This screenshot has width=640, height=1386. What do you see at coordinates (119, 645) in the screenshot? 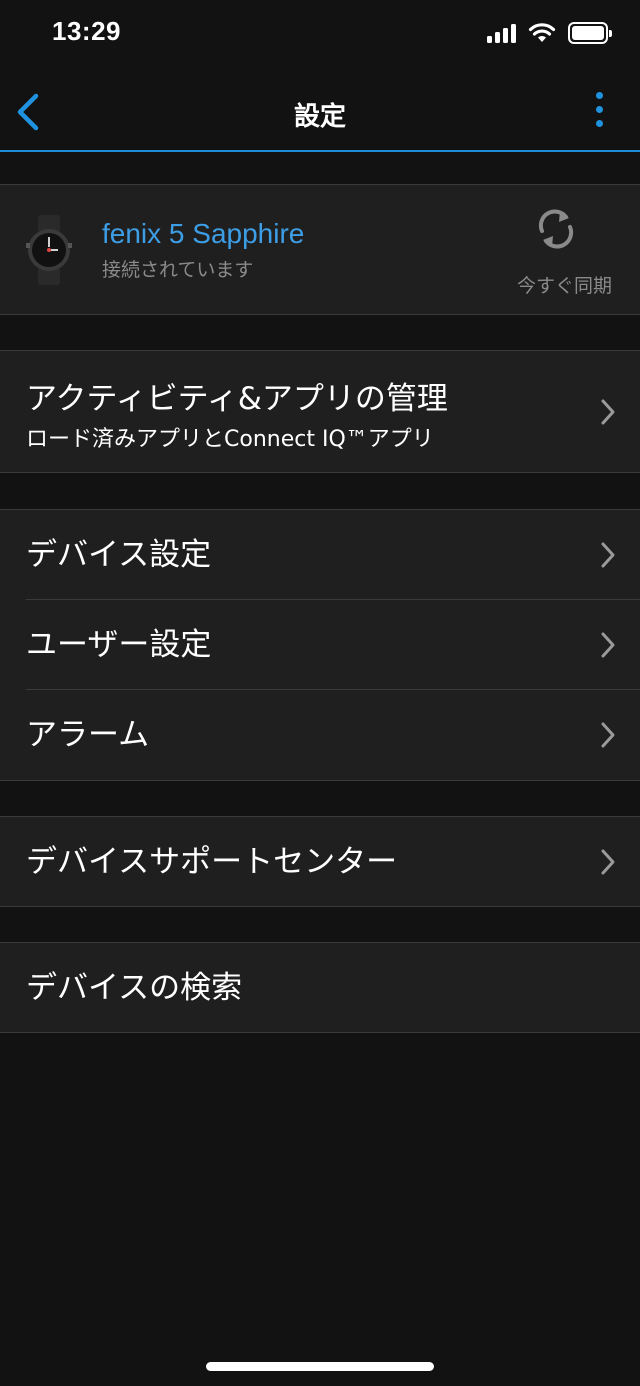
I see `user-settings-label: ユーザー設定` at bounding box center [119, 645].